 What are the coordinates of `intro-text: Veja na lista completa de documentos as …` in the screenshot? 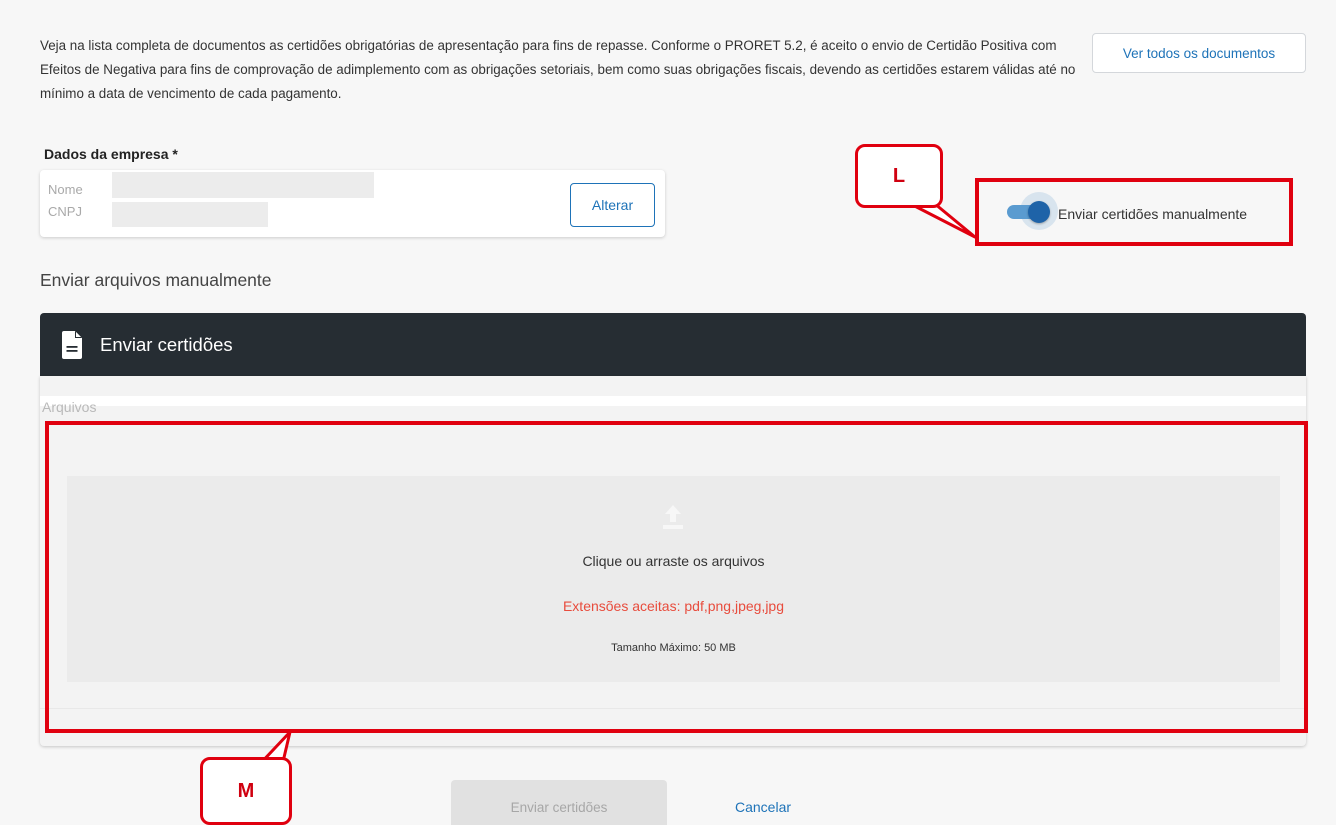 It's located at (558, 69).